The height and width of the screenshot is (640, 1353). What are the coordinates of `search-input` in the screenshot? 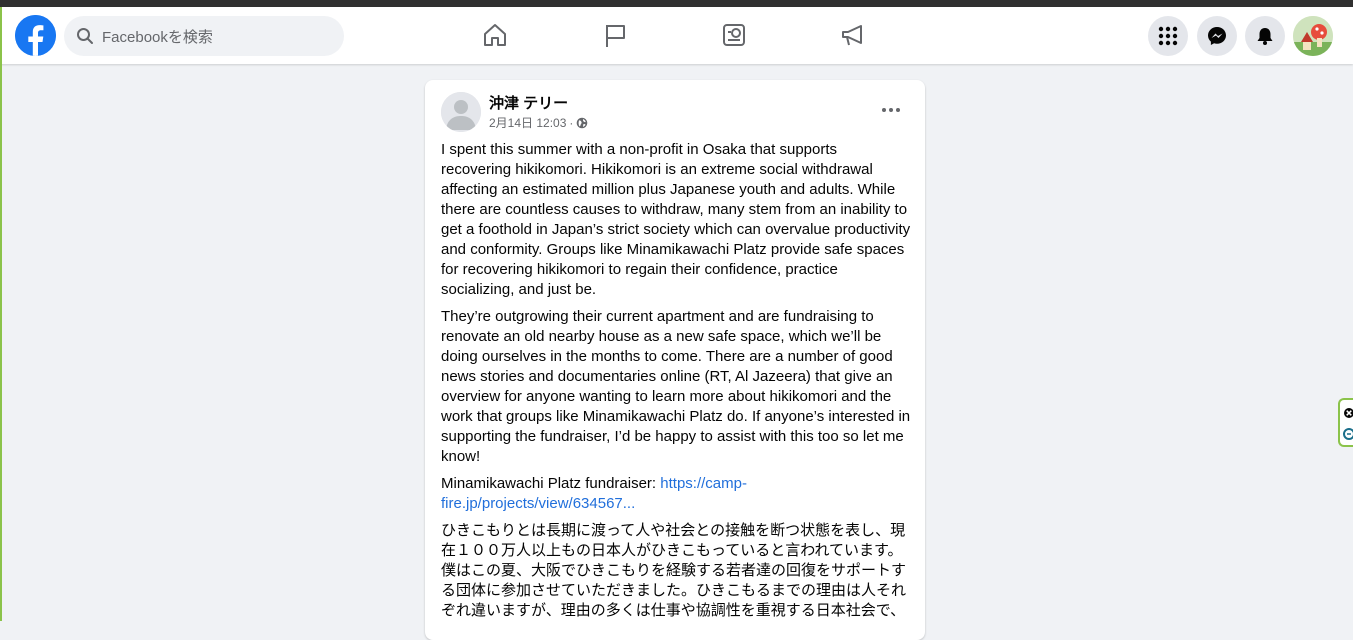 It's located at (217, 37).